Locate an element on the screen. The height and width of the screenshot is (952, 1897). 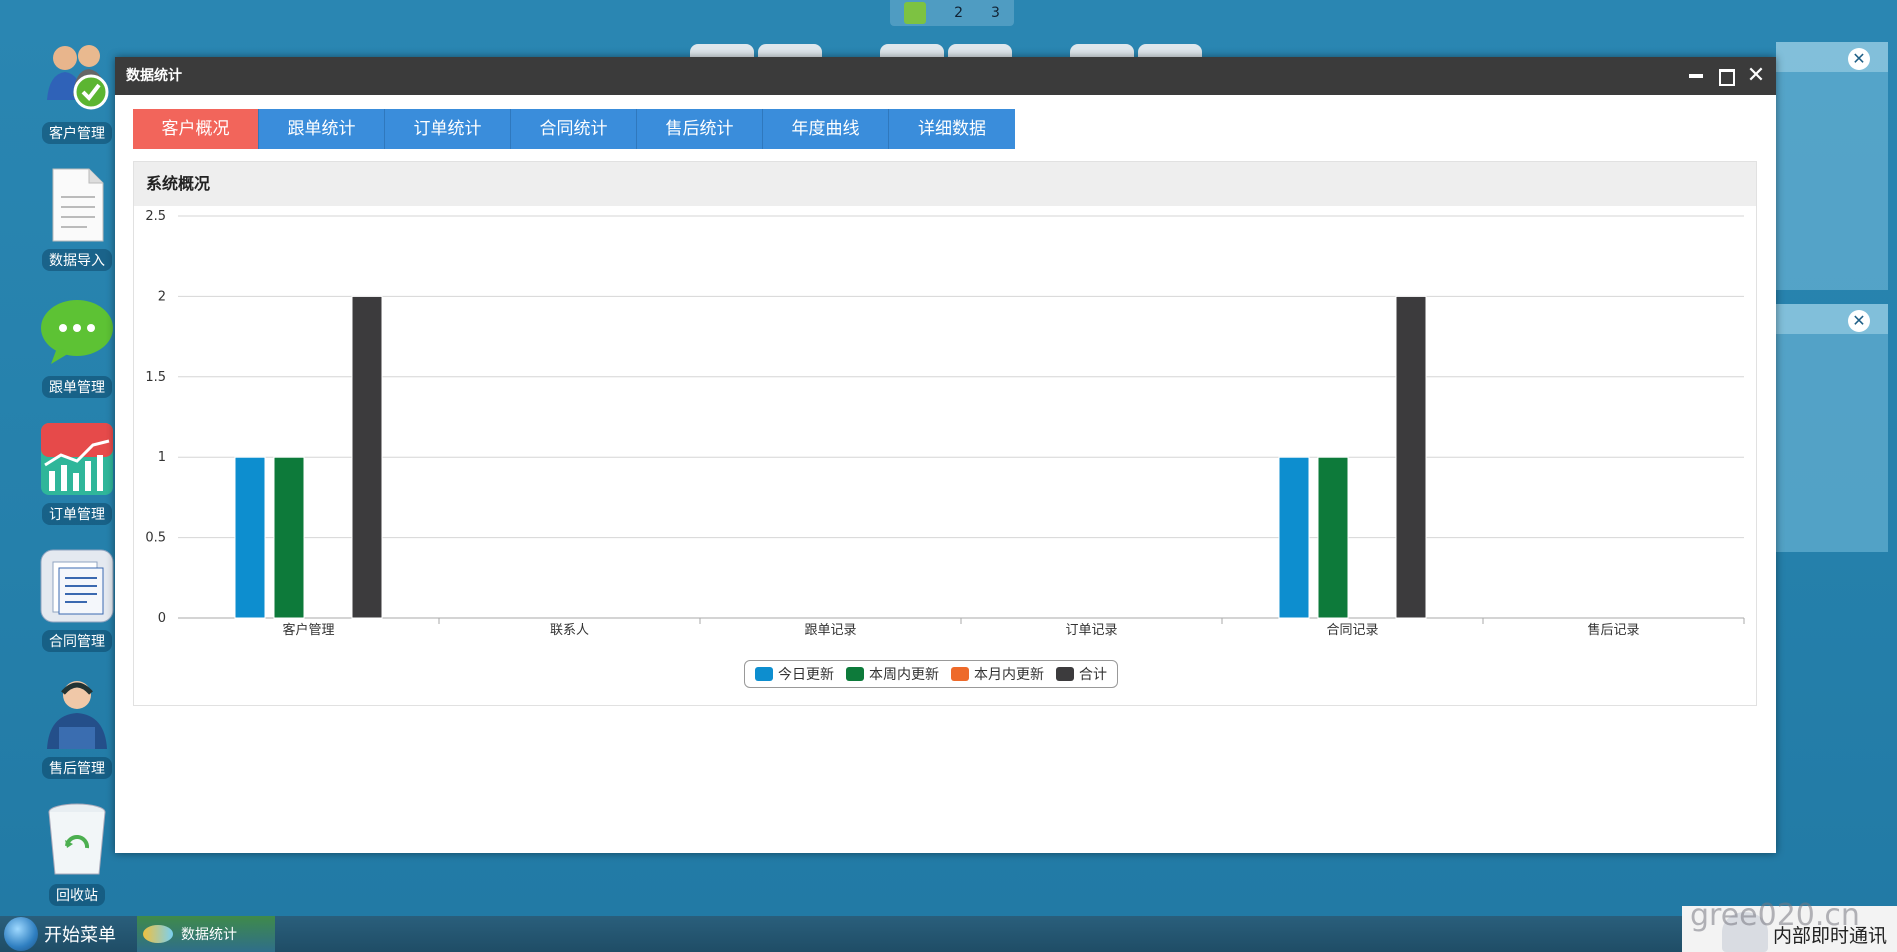
side-panel-reminder: ✕ is located at coordinates (1832, 166).